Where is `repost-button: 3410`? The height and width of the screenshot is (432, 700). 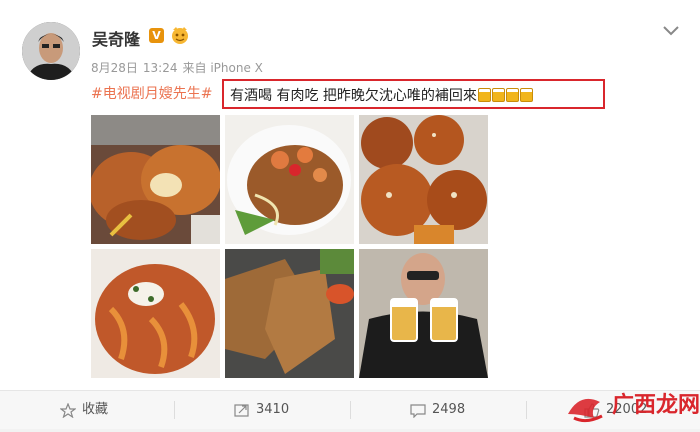
repost-button: 3410 is located at coordinates (284, 410).